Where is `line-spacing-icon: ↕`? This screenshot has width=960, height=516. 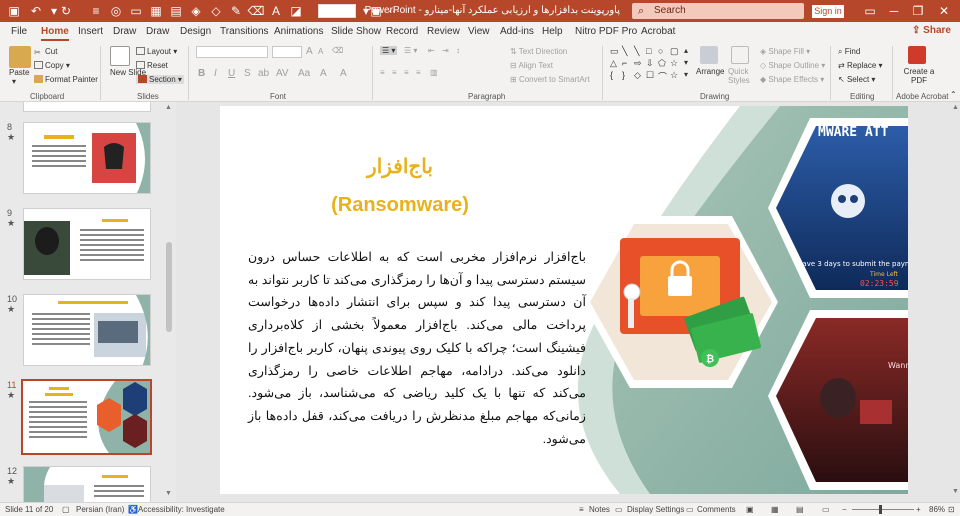 line-spacing-icon: ↕ is located at coordinates (458, 50).